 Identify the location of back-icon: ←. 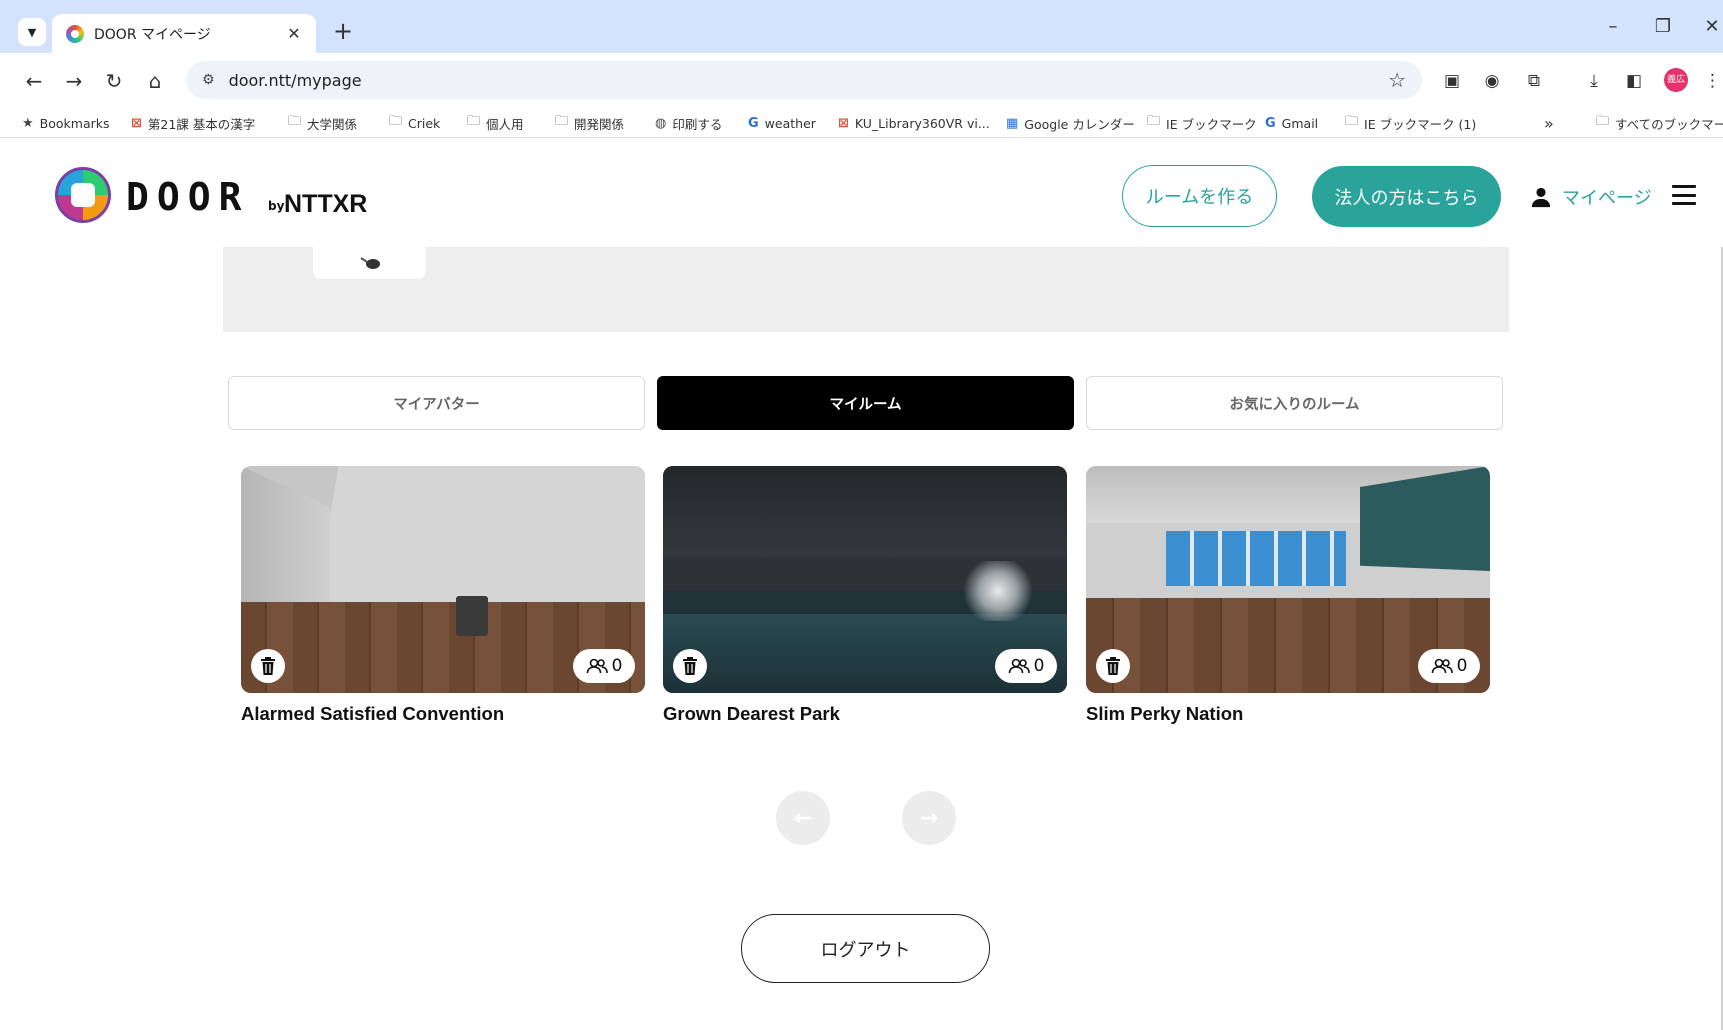
(34, 81).